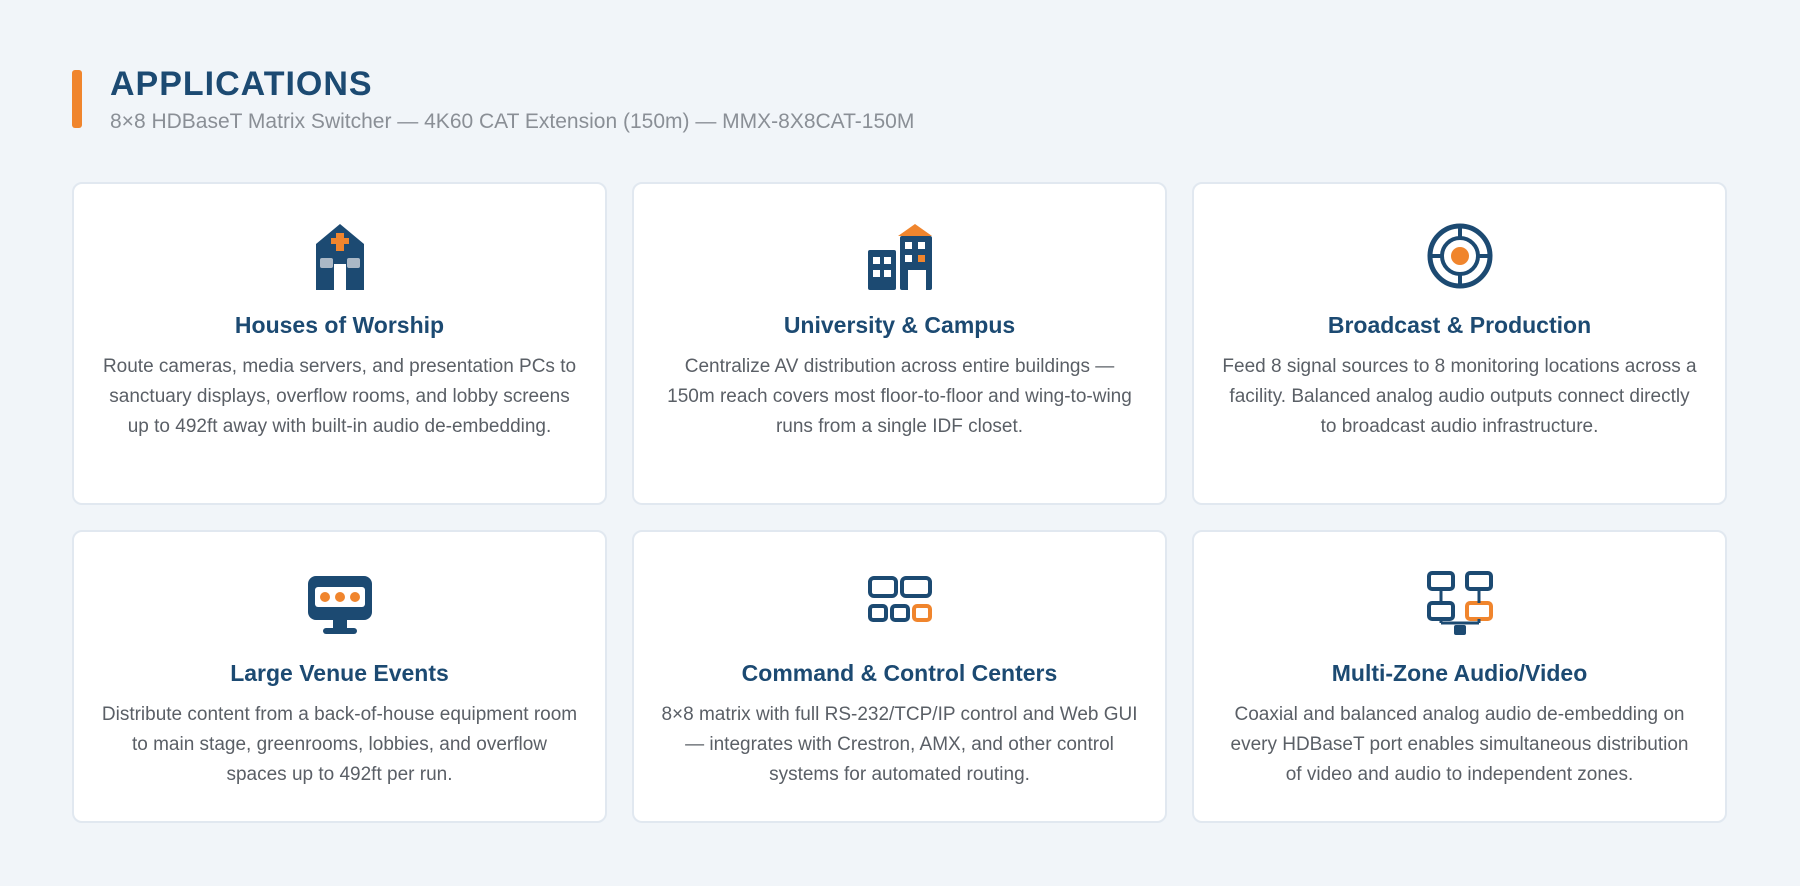  I want to click on card-title: University & Campus, so click(899, 325).